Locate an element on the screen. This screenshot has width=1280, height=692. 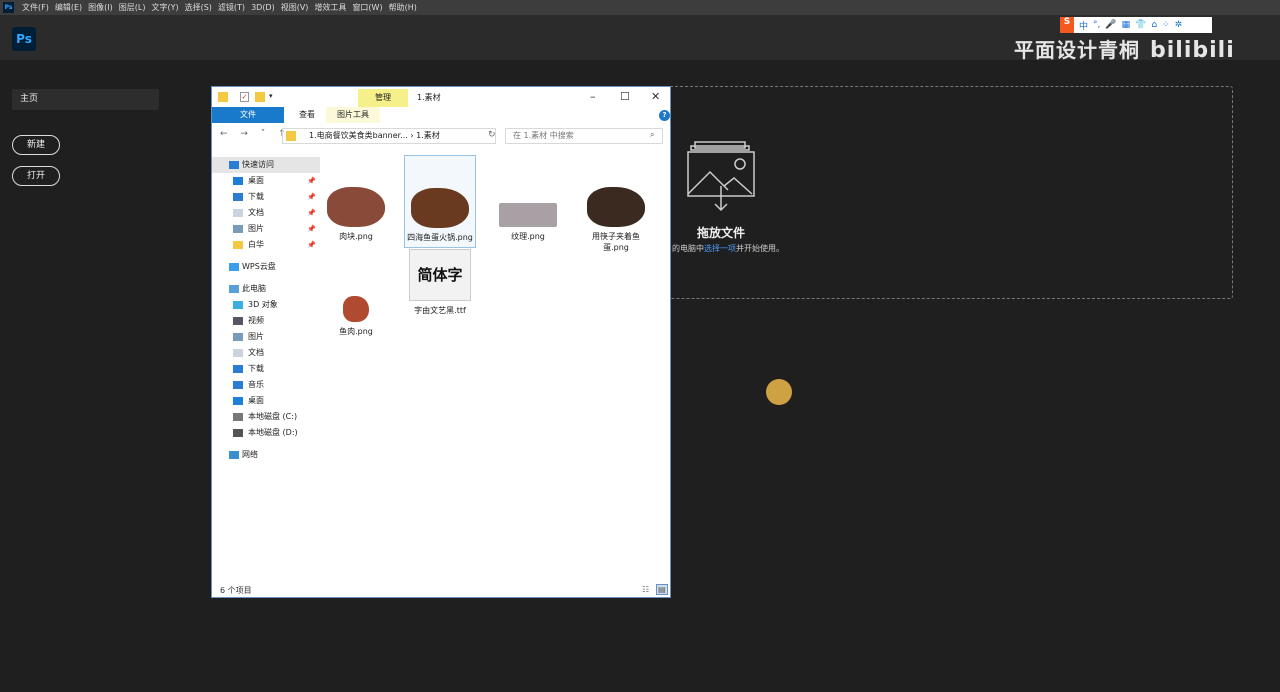
nav-item: 桌面 📌 is located at coordinates (266, 181).